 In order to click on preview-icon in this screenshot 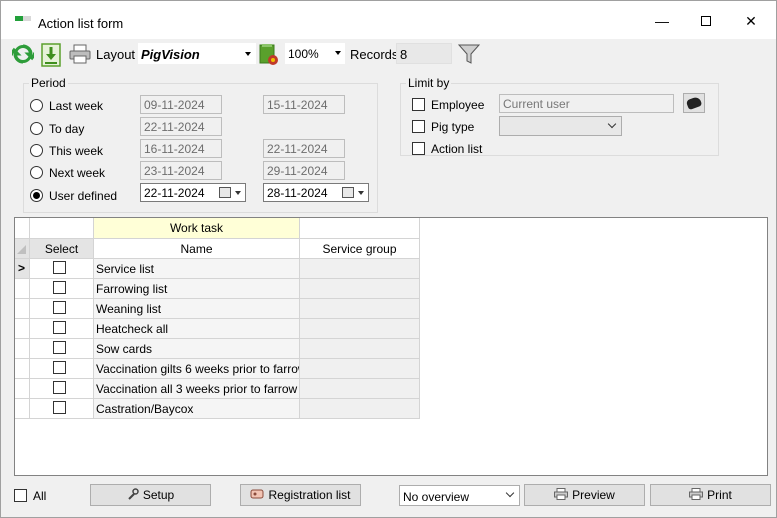, I will do `click(561, 495)`.